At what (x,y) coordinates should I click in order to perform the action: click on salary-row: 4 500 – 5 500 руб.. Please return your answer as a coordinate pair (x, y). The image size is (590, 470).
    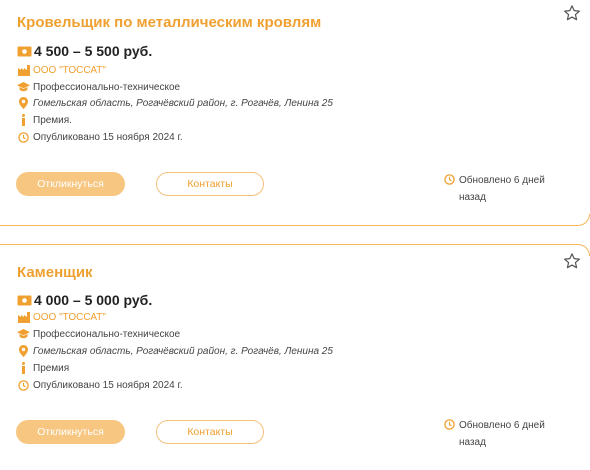
    Looking at the image, I should click on (84, 51).